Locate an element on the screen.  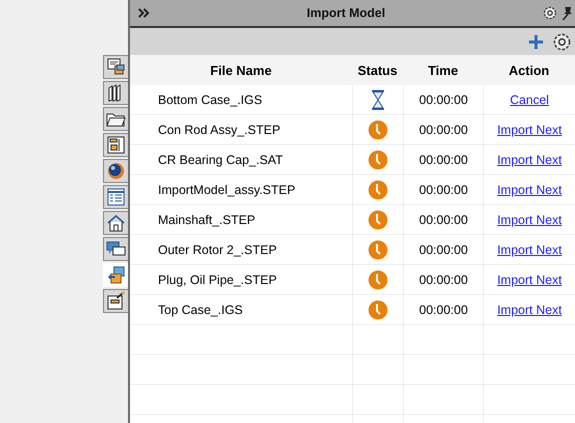
table-cell-text: Top Case_.IGS is located at coordinates (200, 310).